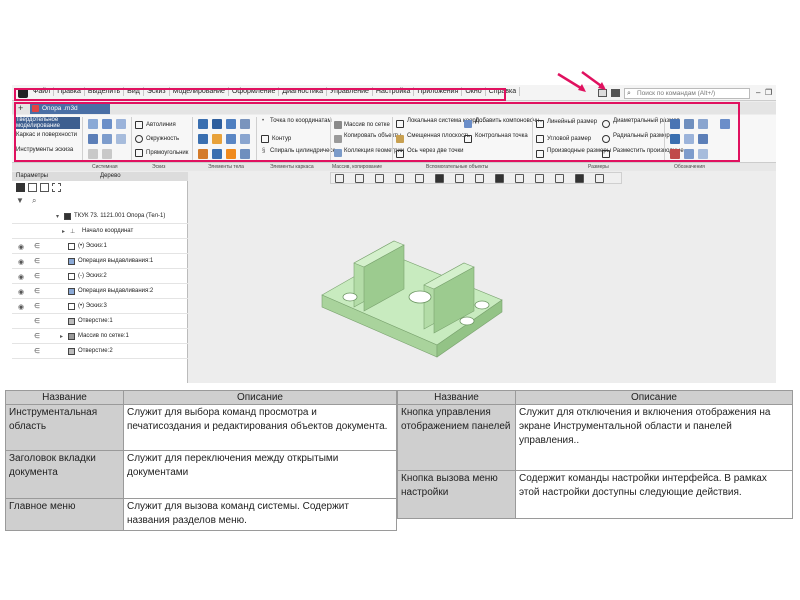  I want to click on category-wireframe-surfaces: Каркас и поверхности, so click(47, 138).